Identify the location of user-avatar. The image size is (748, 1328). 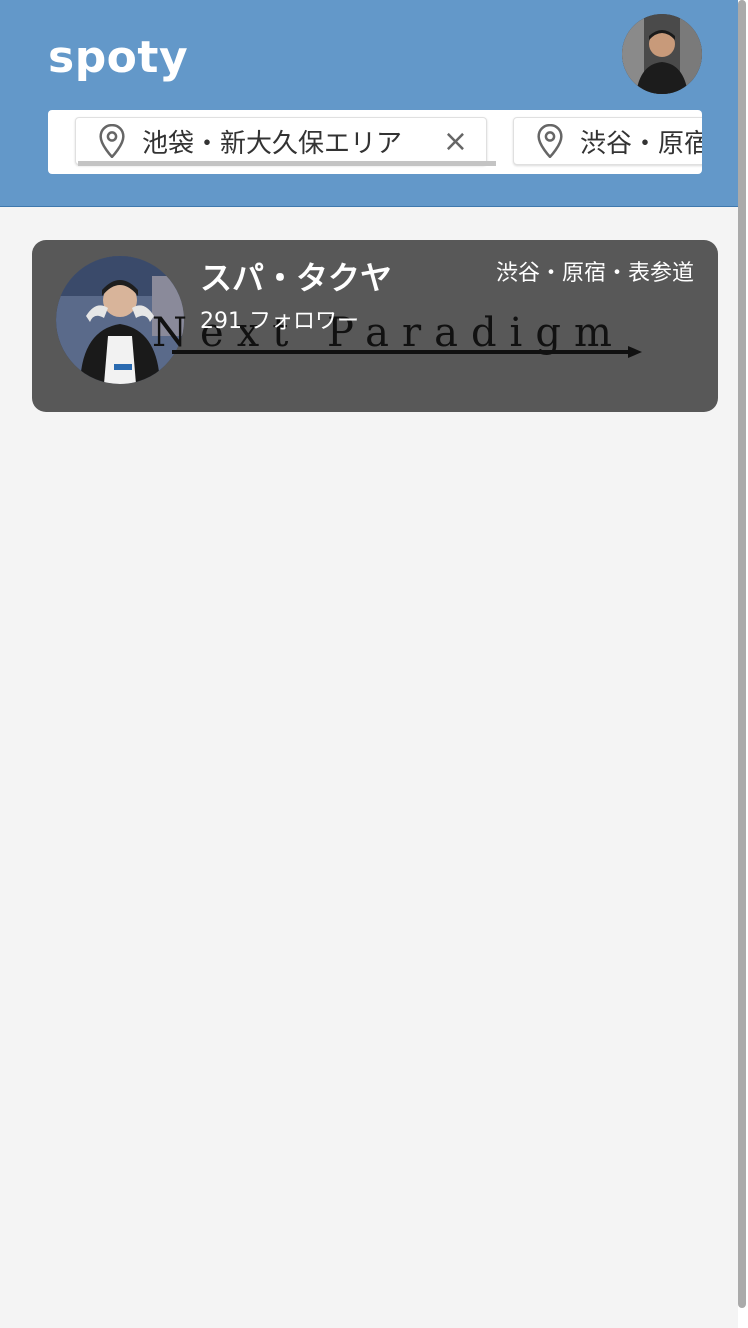
(662, 54).